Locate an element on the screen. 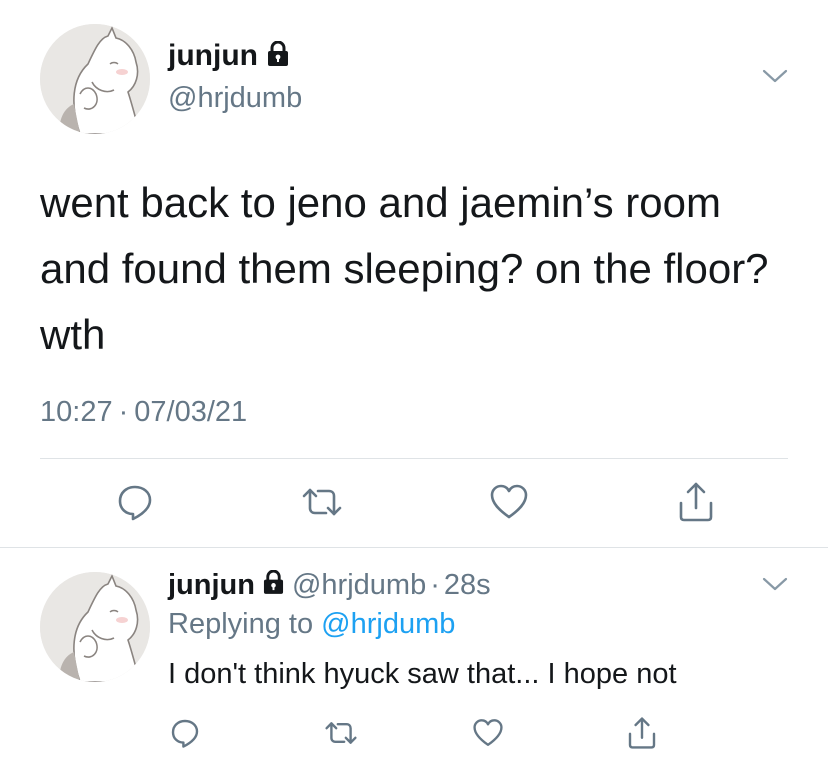 Image resolution: width=828 pixels, height=769 pixels. replying-to-handle: @hrjdumb is located at coordinates (388, 624).